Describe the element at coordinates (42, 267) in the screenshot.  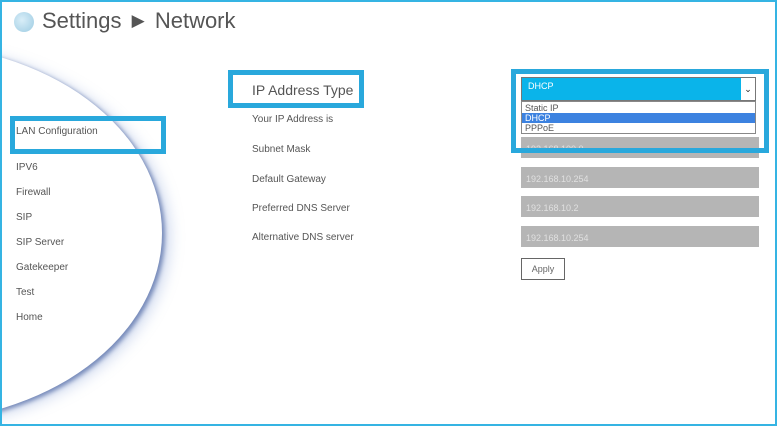
I see `sidebar-item-gatekeeper: Gatekeeper` at that location.